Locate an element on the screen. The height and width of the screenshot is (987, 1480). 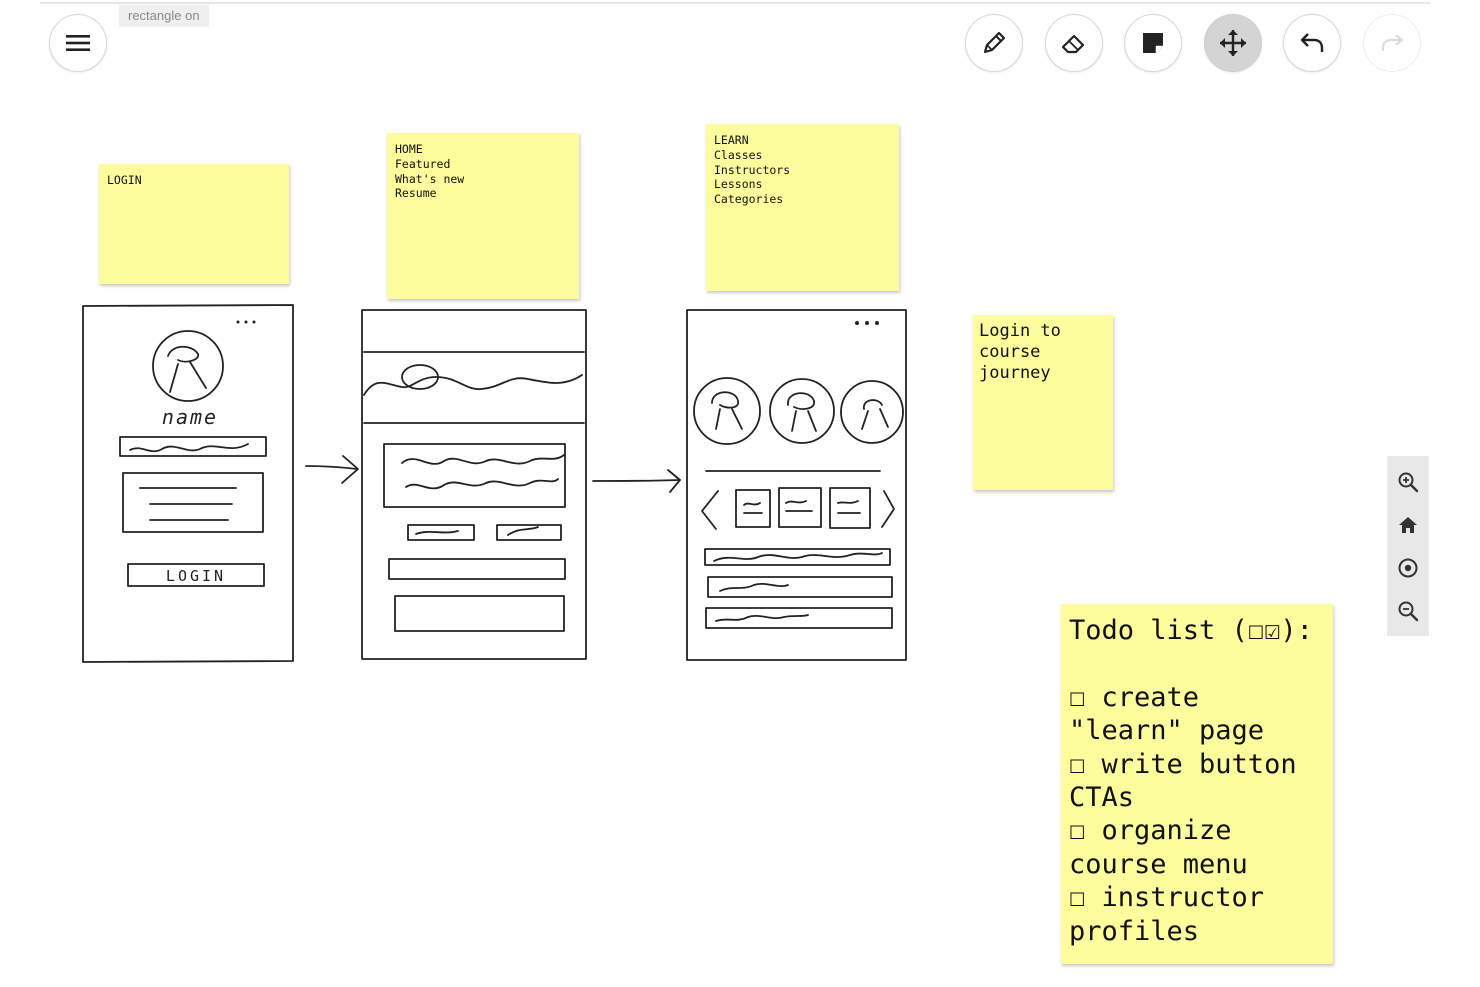
sticky-note-home: HOME Featured What's new Resume is located at coordinates (483, 216).